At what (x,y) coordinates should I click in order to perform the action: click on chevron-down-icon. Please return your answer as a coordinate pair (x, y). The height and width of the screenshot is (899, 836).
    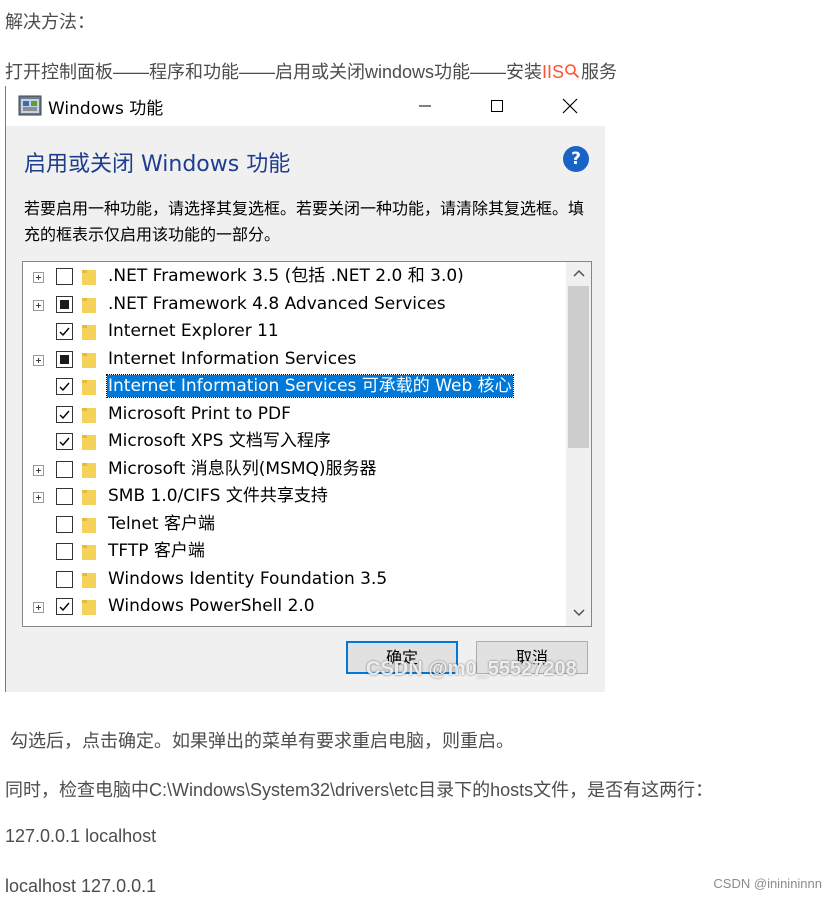
    Looking at the image, I should click on (578, 613).